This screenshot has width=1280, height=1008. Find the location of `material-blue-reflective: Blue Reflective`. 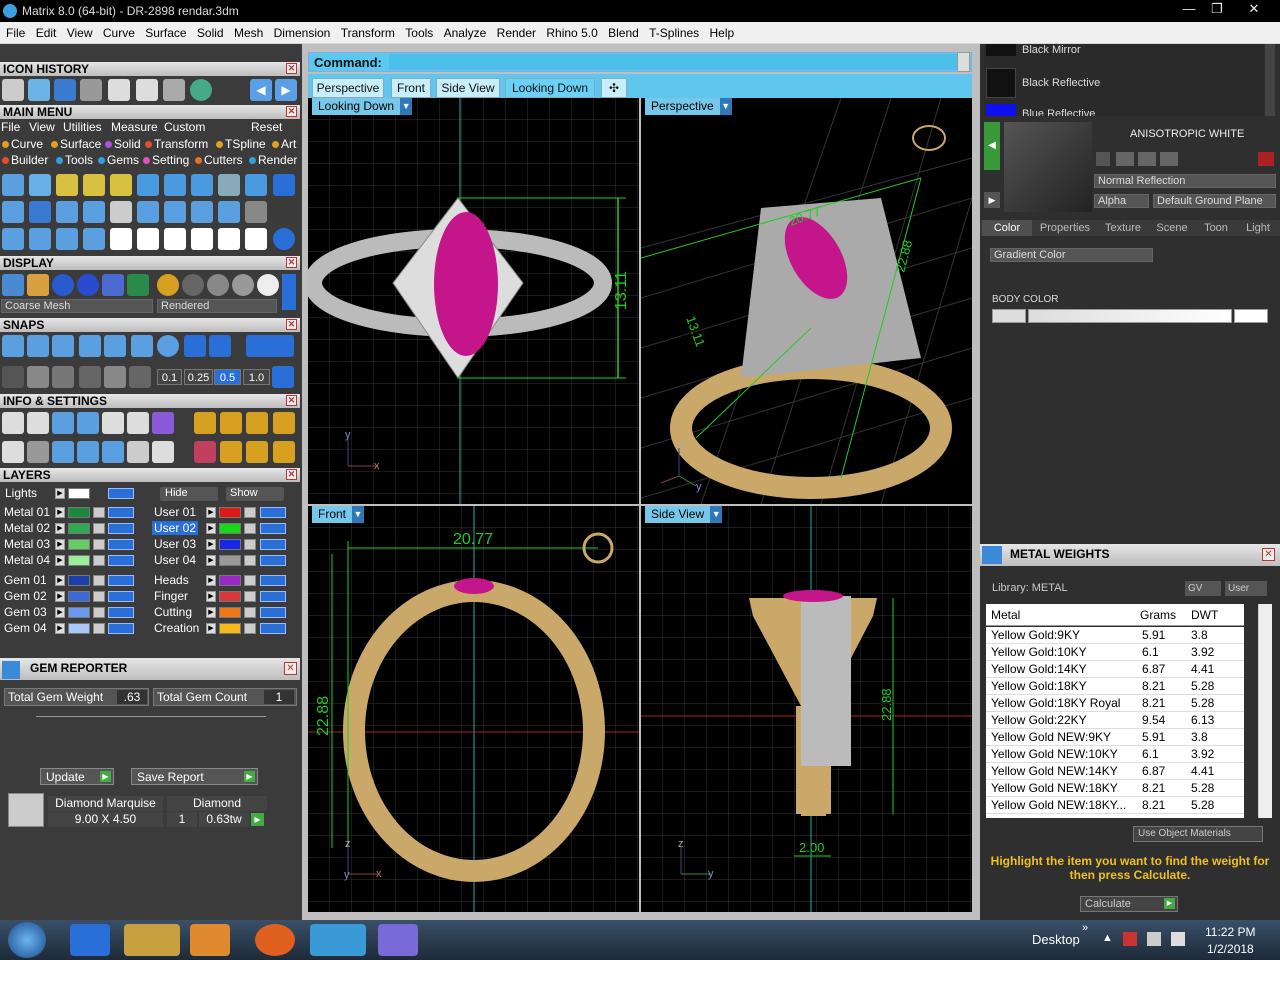

material-blue-reflective: Blue Reflective is located at coordinates (1058, 112).